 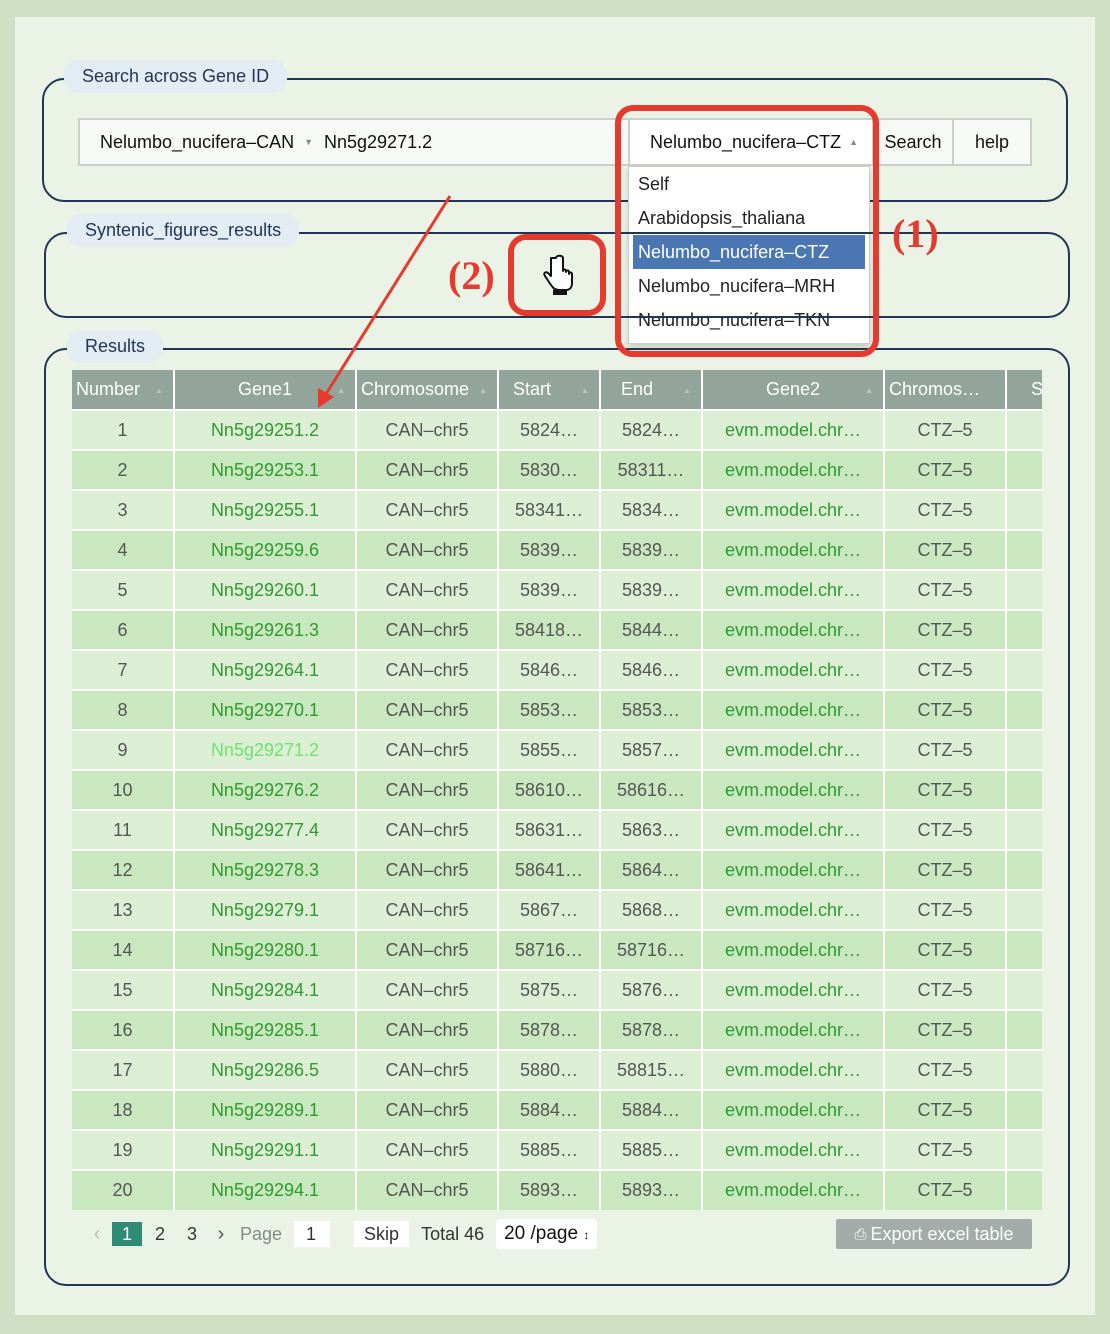 I want to click on cell-gene1: Nn5g29276.2, so click(x=265, y=789).